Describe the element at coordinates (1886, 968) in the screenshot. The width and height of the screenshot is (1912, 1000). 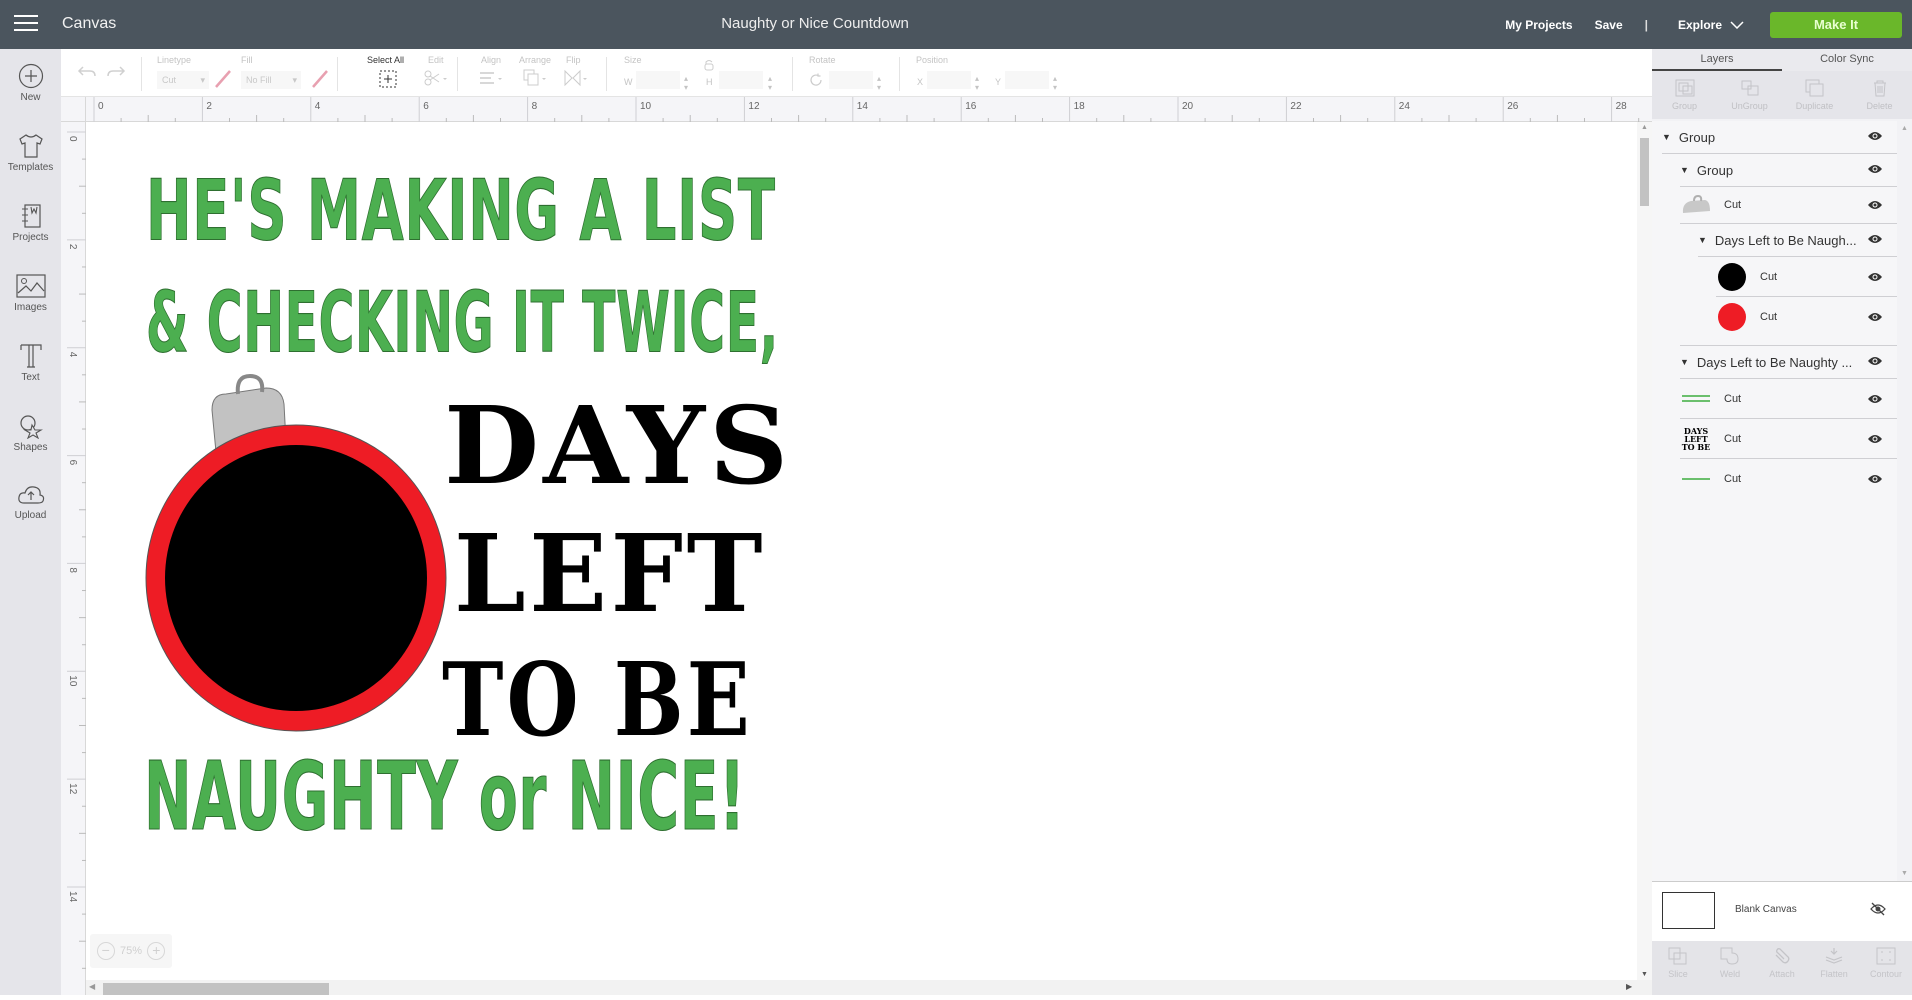
I see `contour-button: Contour` at that location.